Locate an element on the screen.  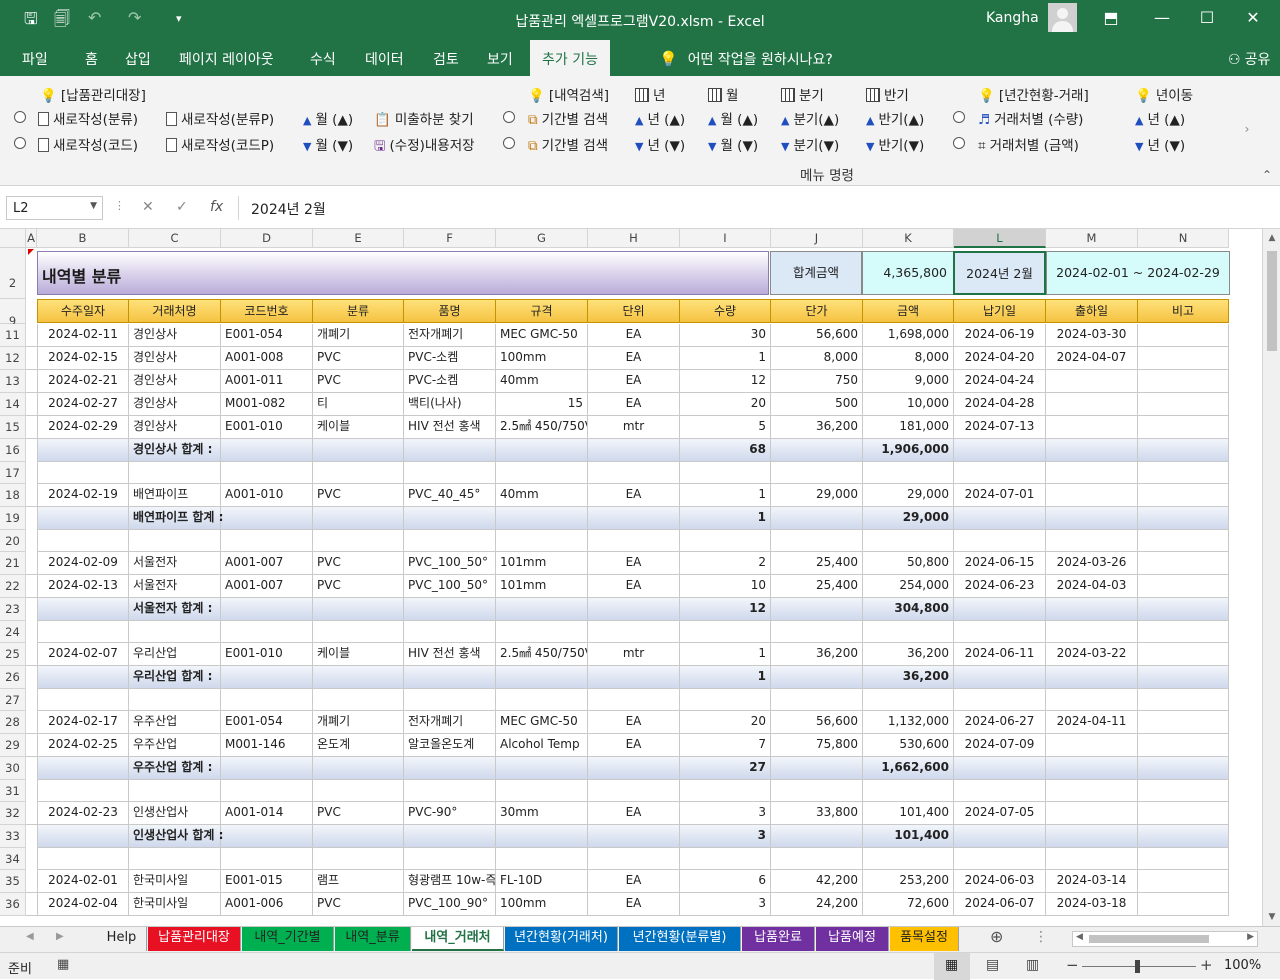
row-header-31: 31 is located at coordinates (13, 791).